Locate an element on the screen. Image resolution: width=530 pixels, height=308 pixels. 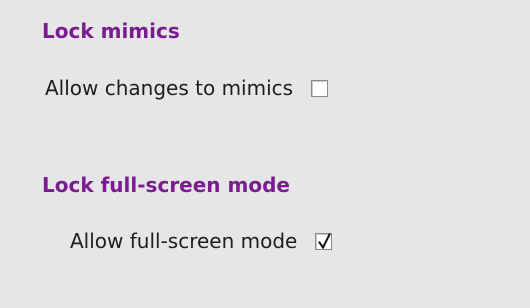
allow-mimic-changes-row: Allow changes to mimics is located at coordinates (187, 88).